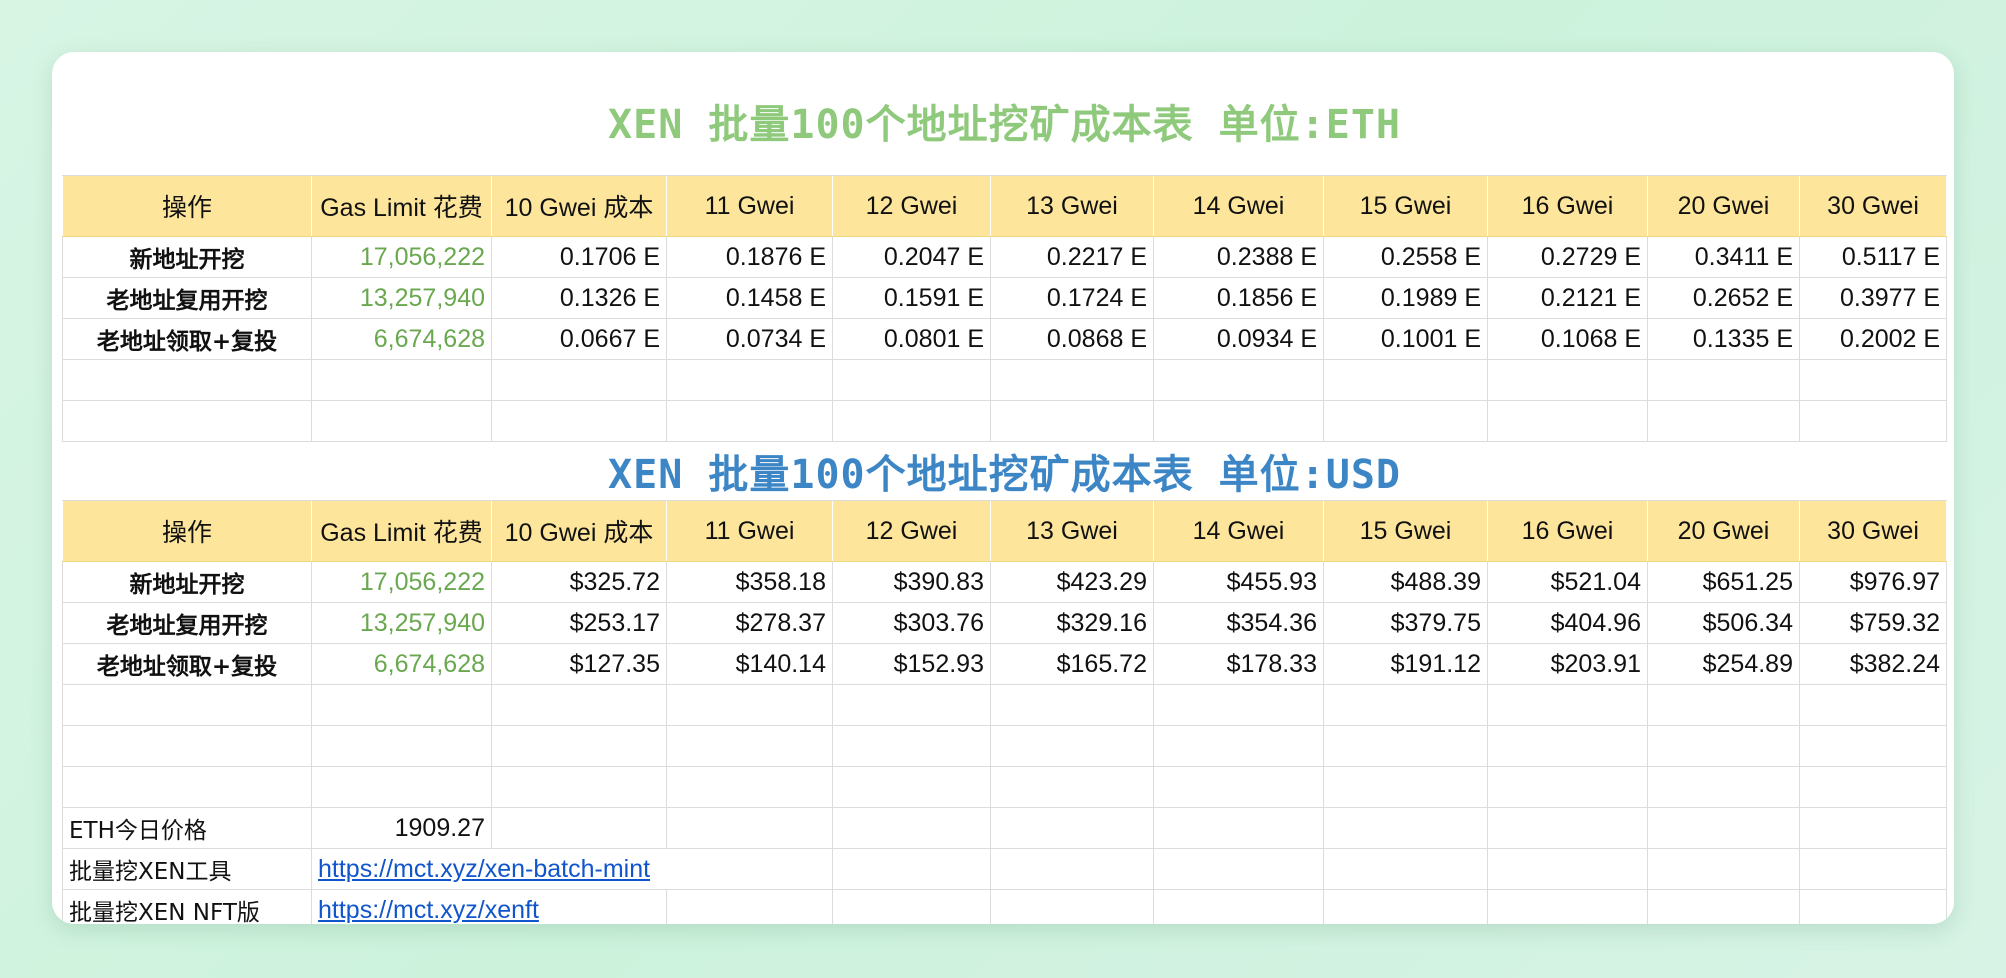 This screenshot has height=978, width=2006. Describe the element at coordinates (911, 582) in the screenshot. I see `cost-cell: $390.83` at that location.